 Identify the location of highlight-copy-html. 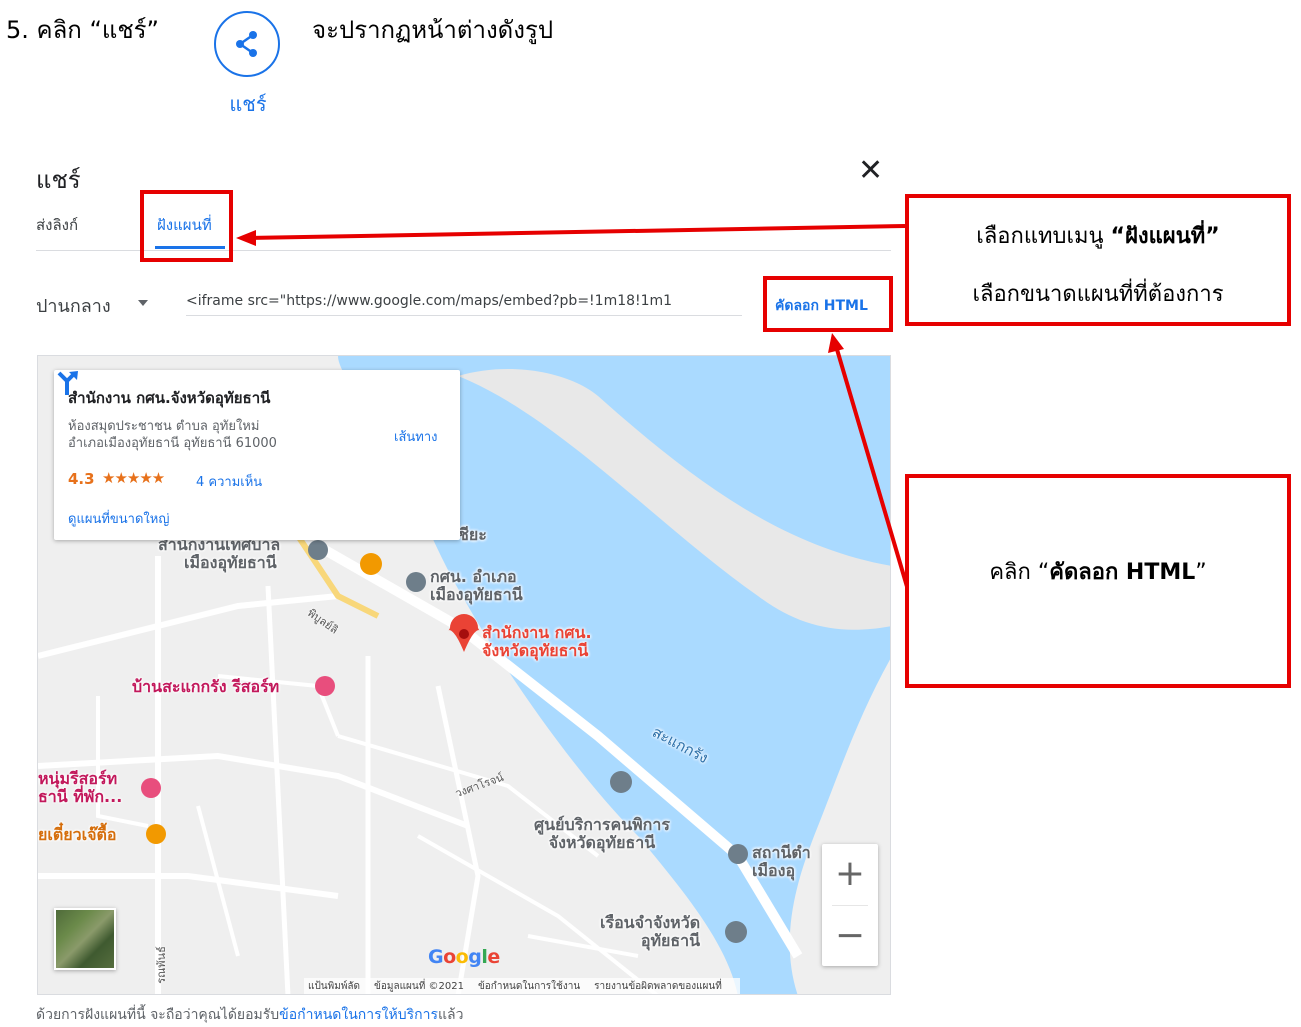
(828, 304).